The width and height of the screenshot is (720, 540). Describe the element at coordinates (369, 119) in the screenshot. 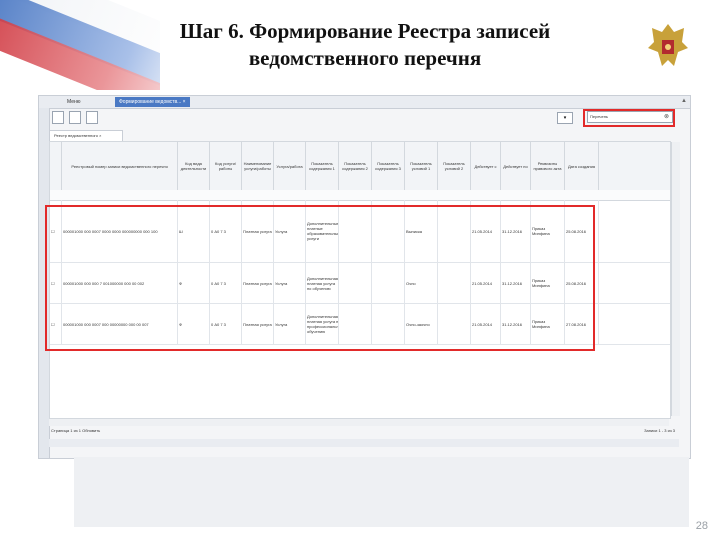

I see `toolbar: ▾ Перечень ⊗` at that location.